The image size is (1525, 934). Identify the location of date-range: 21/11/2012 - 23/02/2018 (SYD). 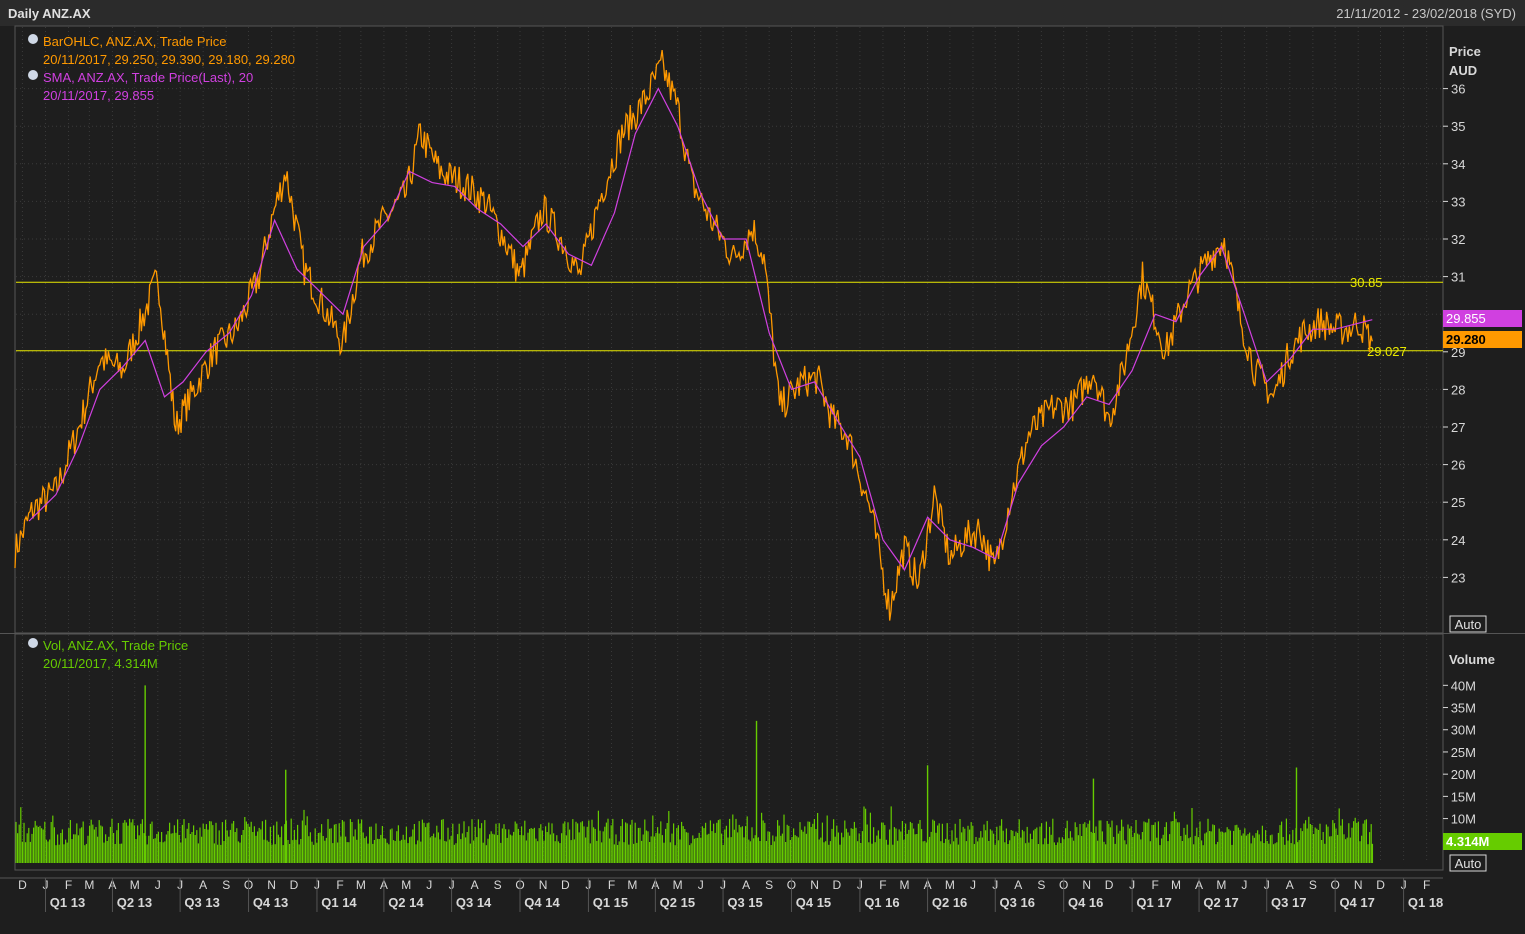
(1426, 13).